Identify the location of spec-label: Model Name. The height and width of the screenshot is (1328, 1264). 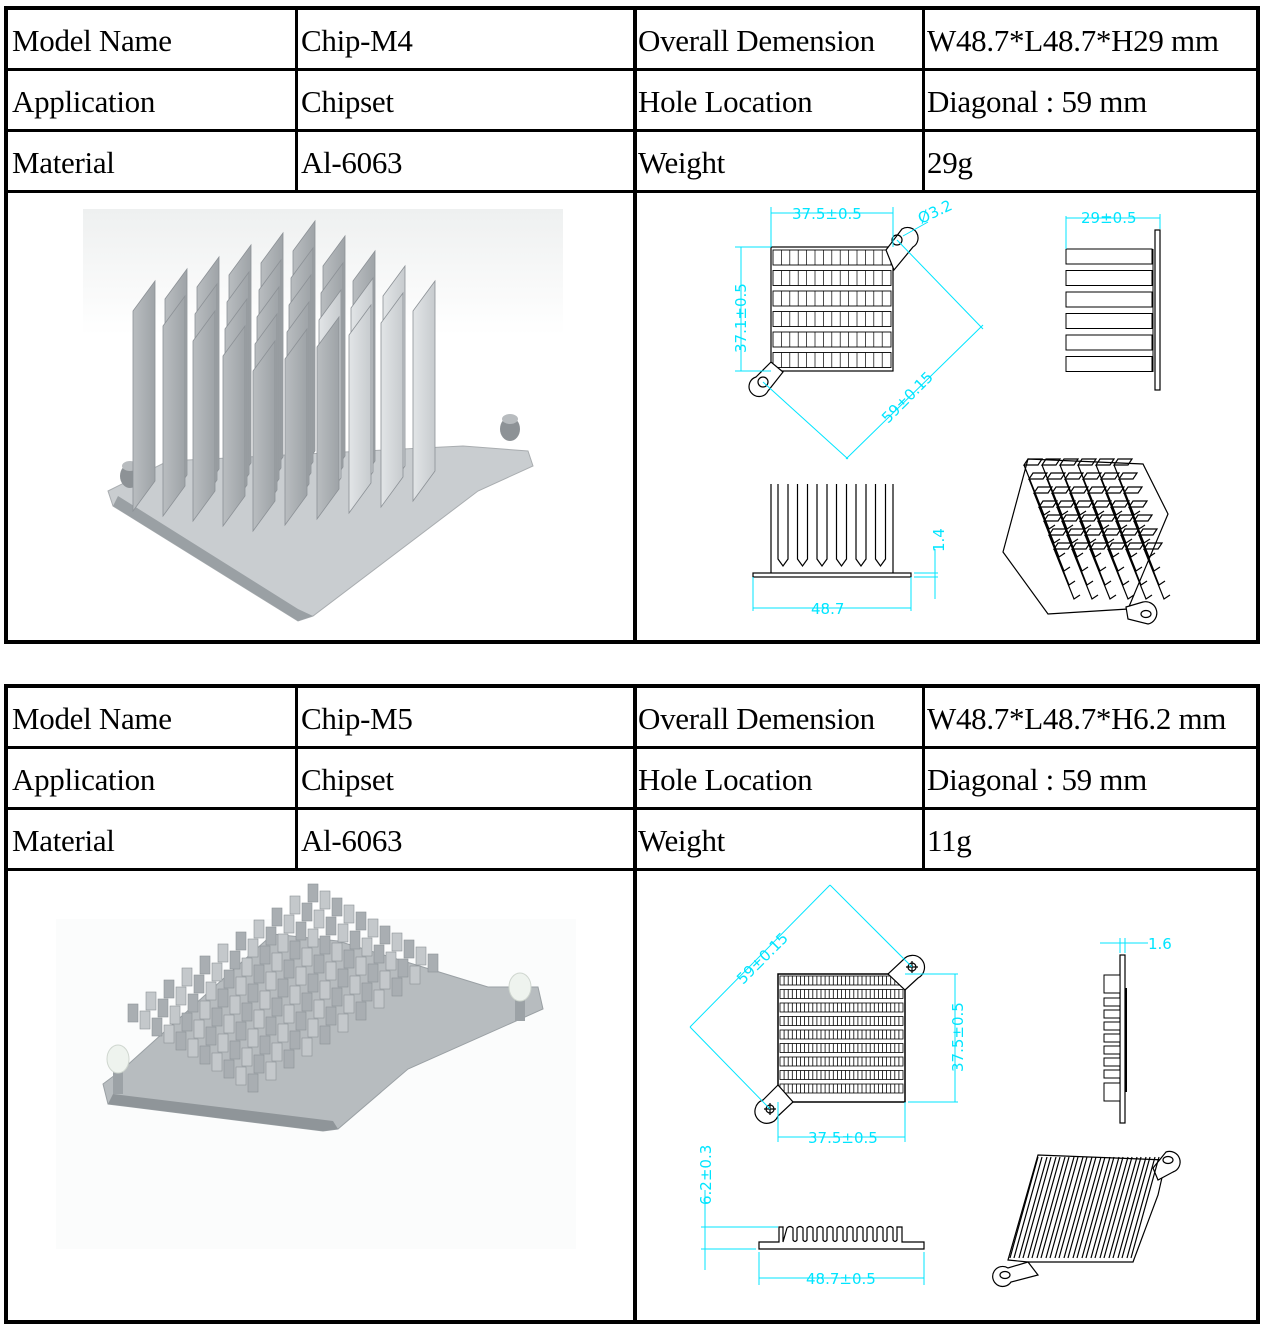
(92, 40).